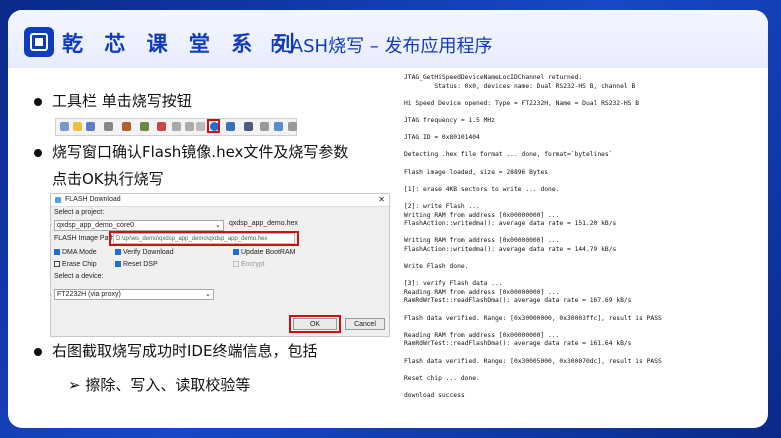 The width and height of the screenshot is (781, 438). I want to click on bullet-ok-text: 点击OK执行烧写, so click(108, 179).